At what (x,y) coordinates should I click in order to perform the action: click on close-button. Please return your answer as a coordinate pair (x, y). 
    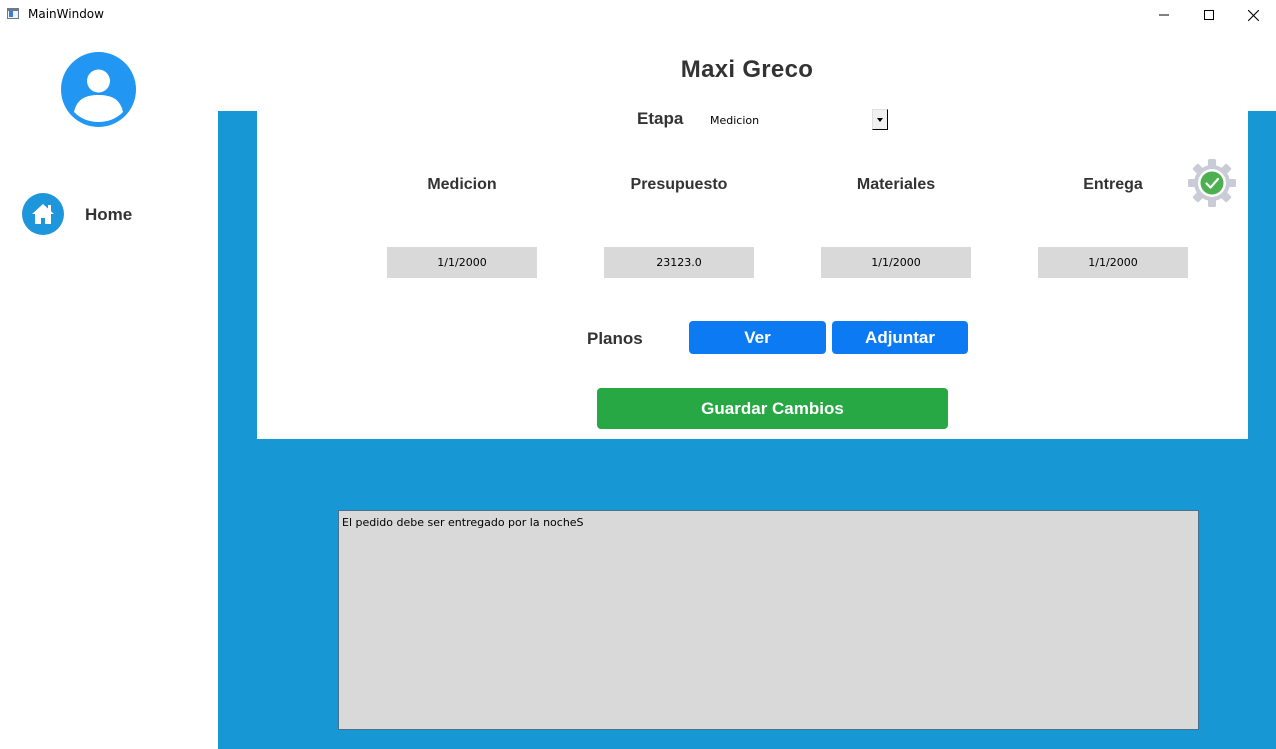
    Looking at the image, I should click on (1253, 15).